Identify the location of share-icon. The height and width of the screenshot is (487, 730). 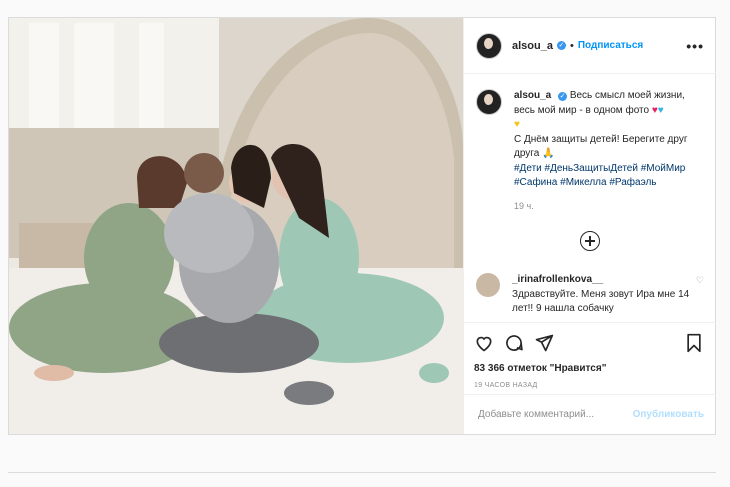
(544, 343).